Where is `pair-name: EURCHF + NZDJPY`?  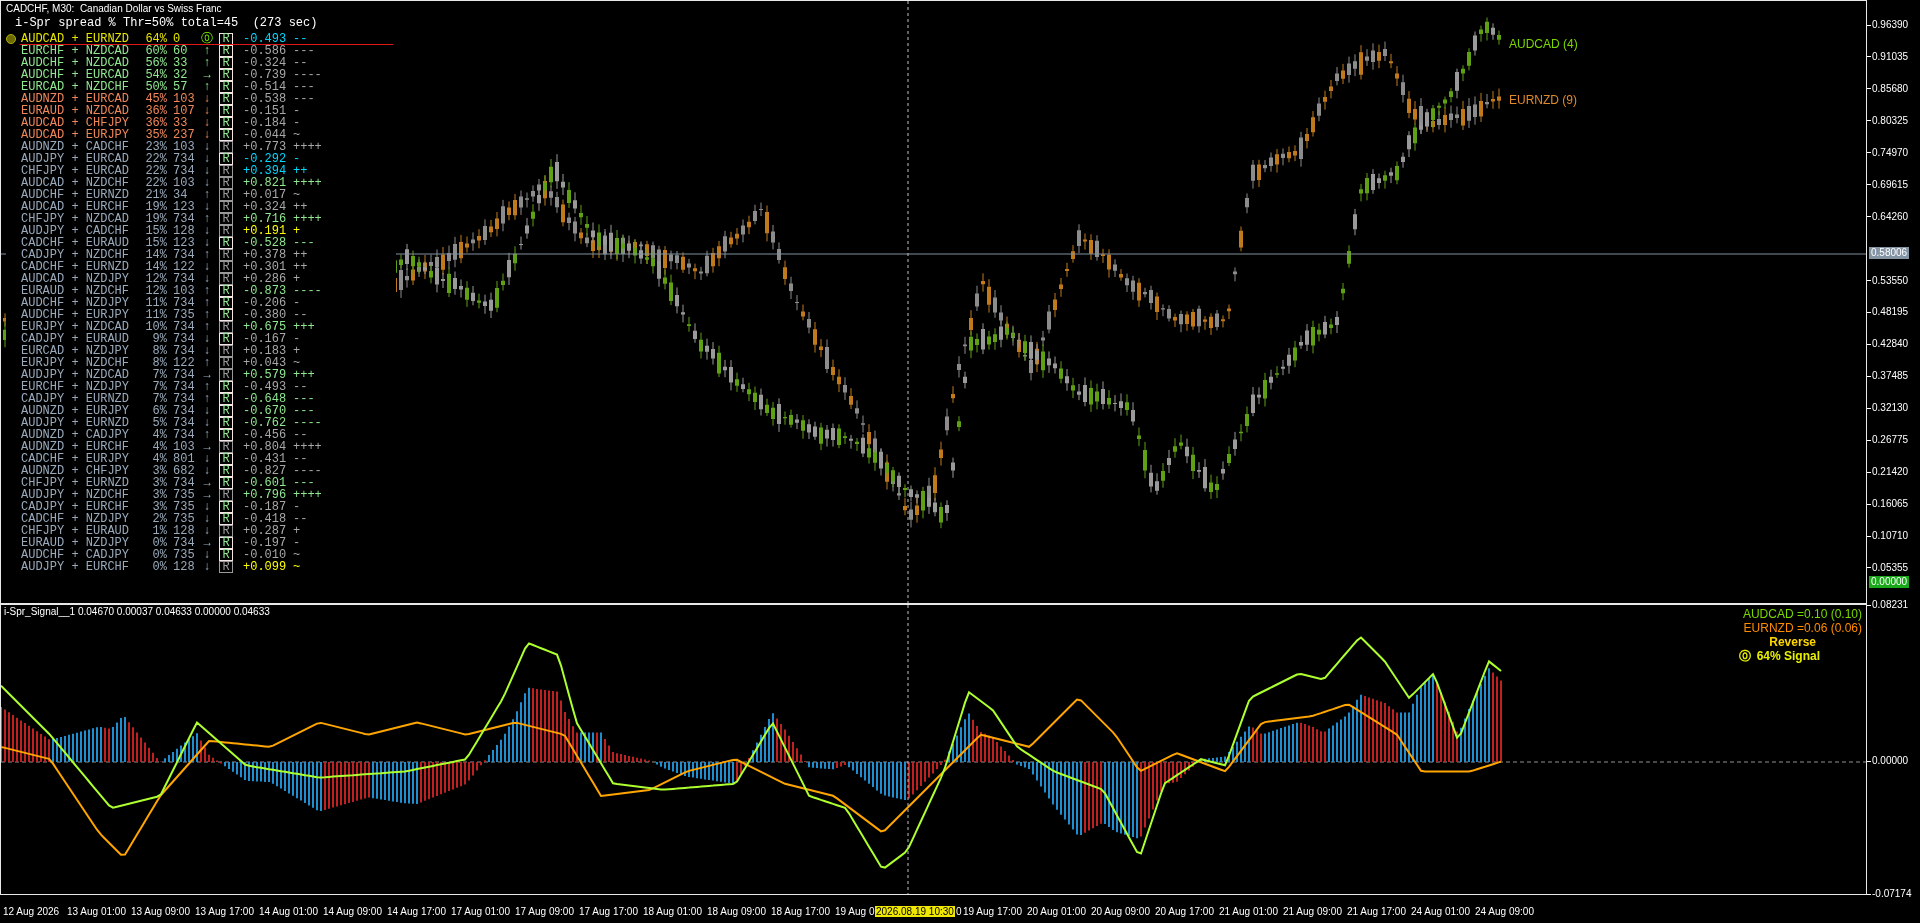 pair-name: EURCHF + NZDJPY is located at coordinates (82, 387).